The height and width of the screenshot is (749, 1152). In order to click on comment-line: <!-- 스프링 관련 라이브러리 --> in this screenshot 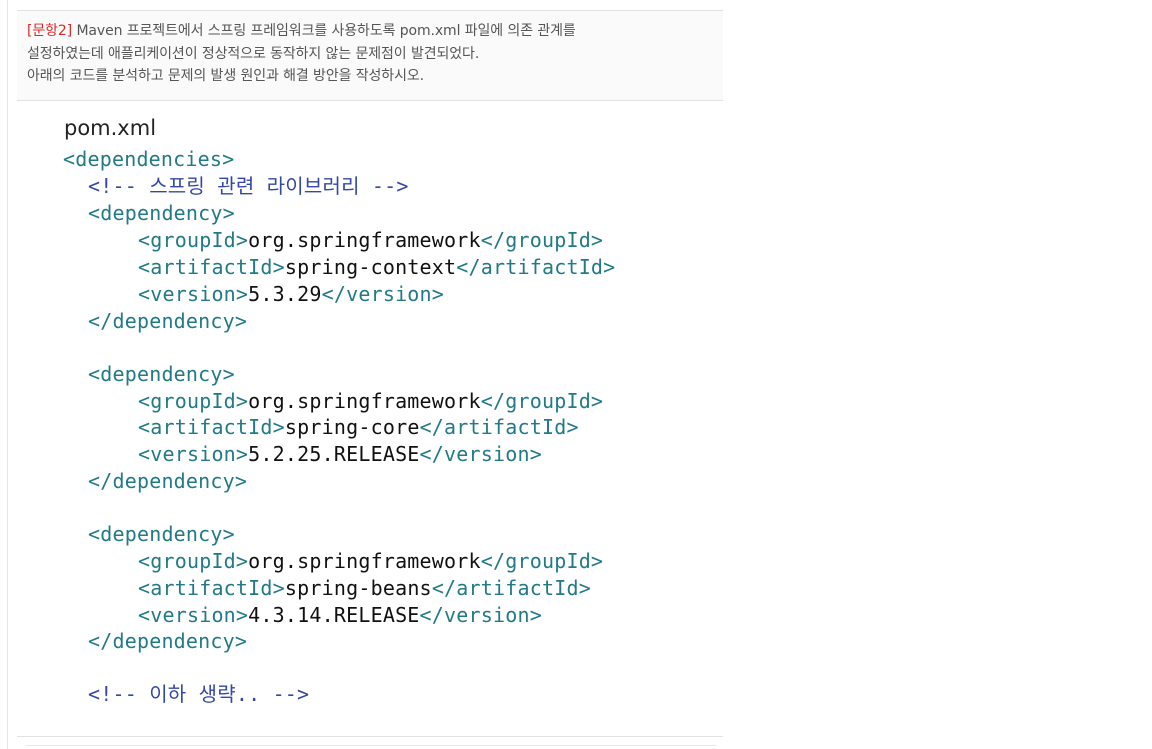, I will do `click(248, 186)`.